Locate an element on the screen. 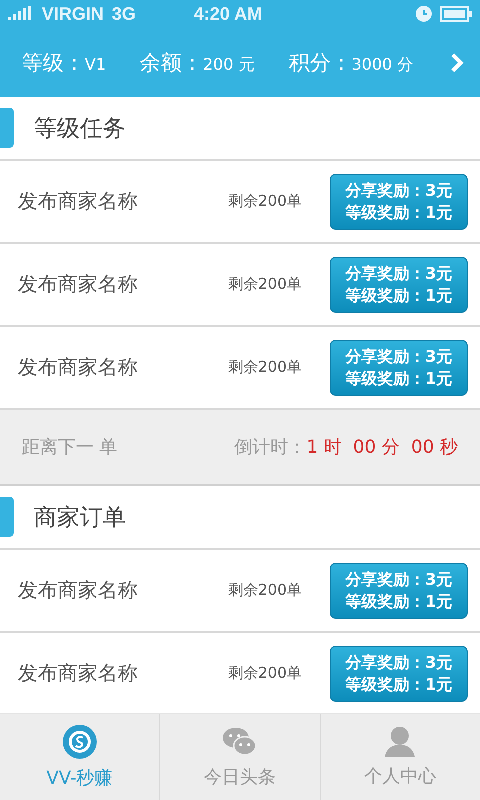  carrier-name: VIRGIN is located at coordinates (73, 14).